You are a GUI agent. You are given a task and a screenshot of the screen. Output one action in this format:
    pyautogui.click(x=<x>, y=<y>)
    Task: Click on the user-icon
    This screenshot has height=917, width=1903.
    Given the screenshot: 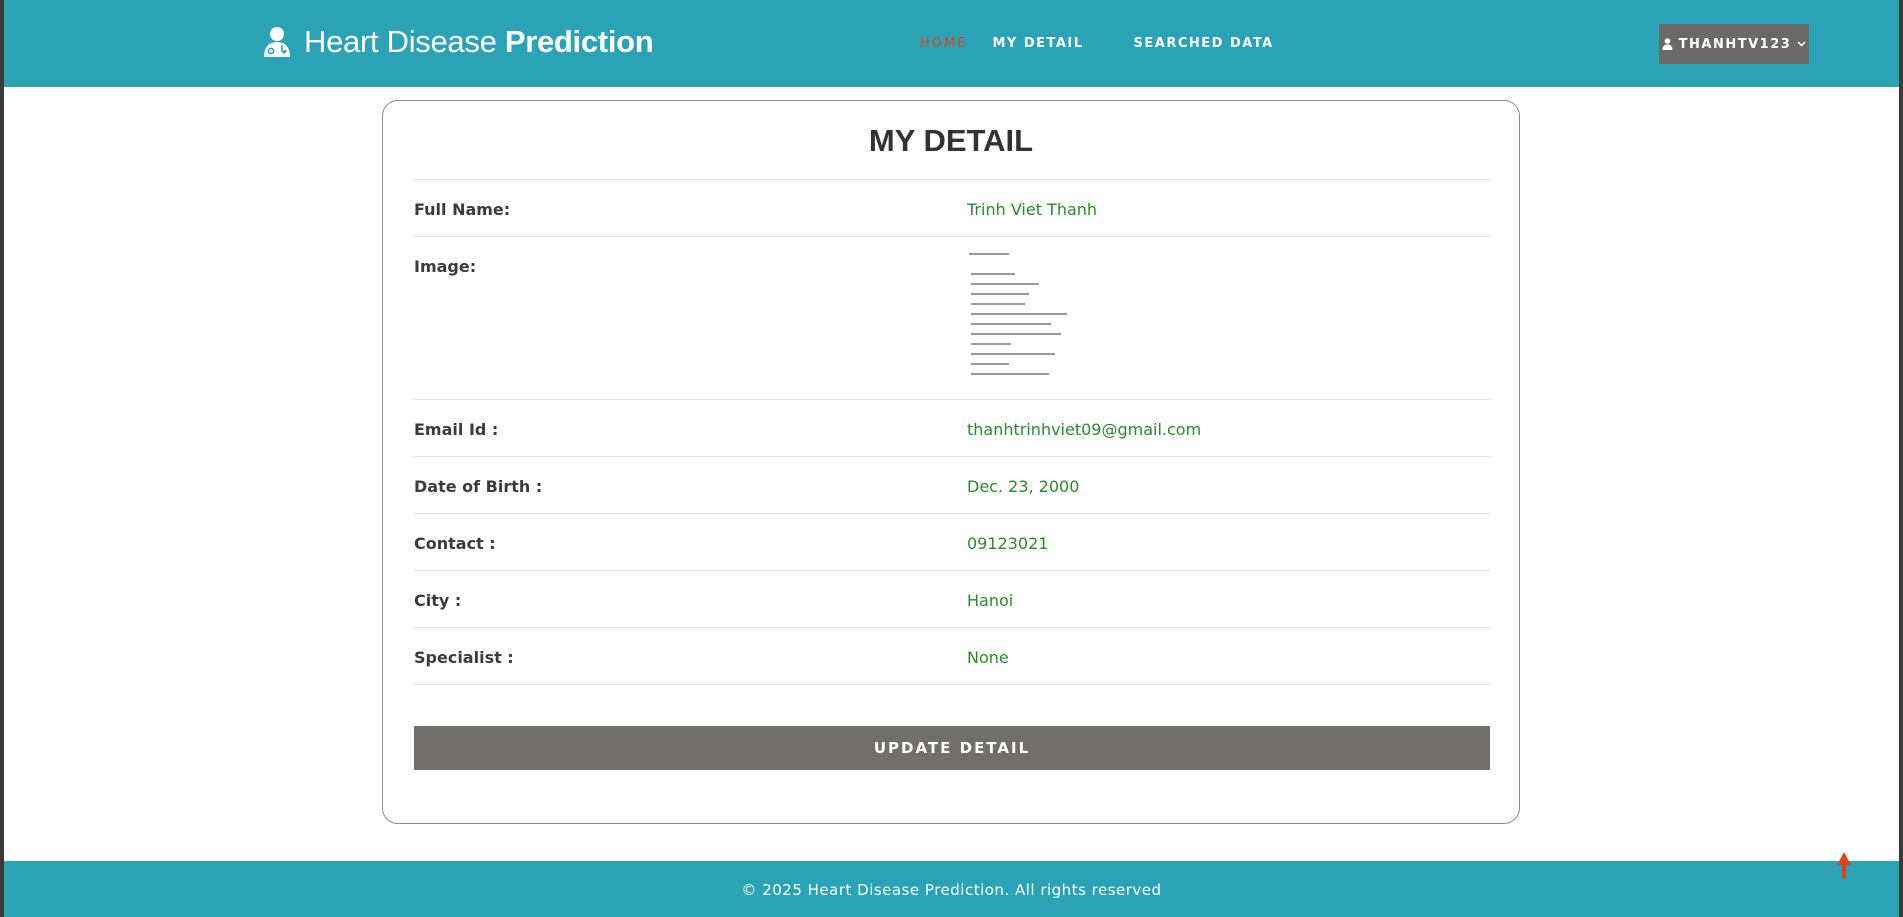 What is the action you would take?
    pyautogui.click(x=1667, y=44)
    